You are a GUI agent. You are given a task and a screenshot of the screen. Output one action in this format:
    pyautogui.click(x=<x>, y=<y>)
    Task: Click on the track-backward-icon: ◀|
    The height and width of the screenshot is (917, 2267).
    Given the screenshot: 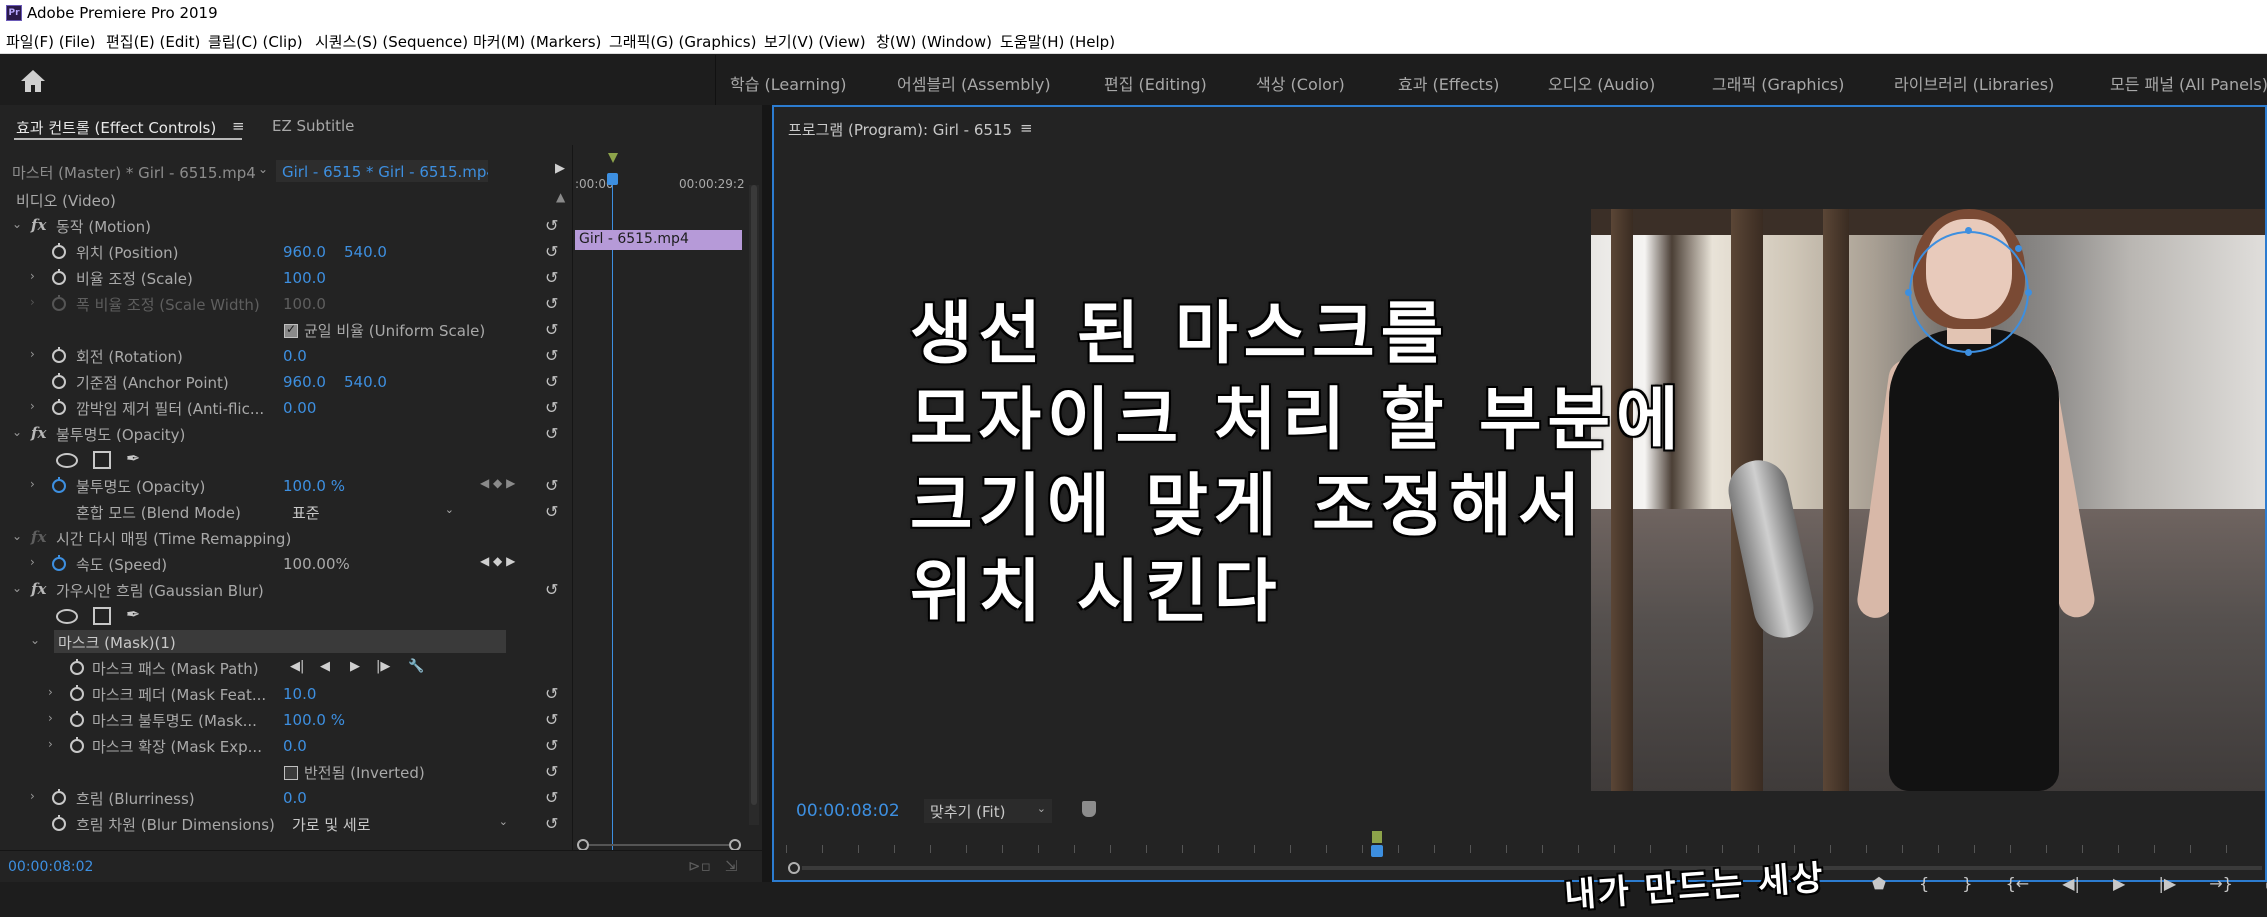 What is the action you would take?
    pyautogui.click(x=297, y=666)
    